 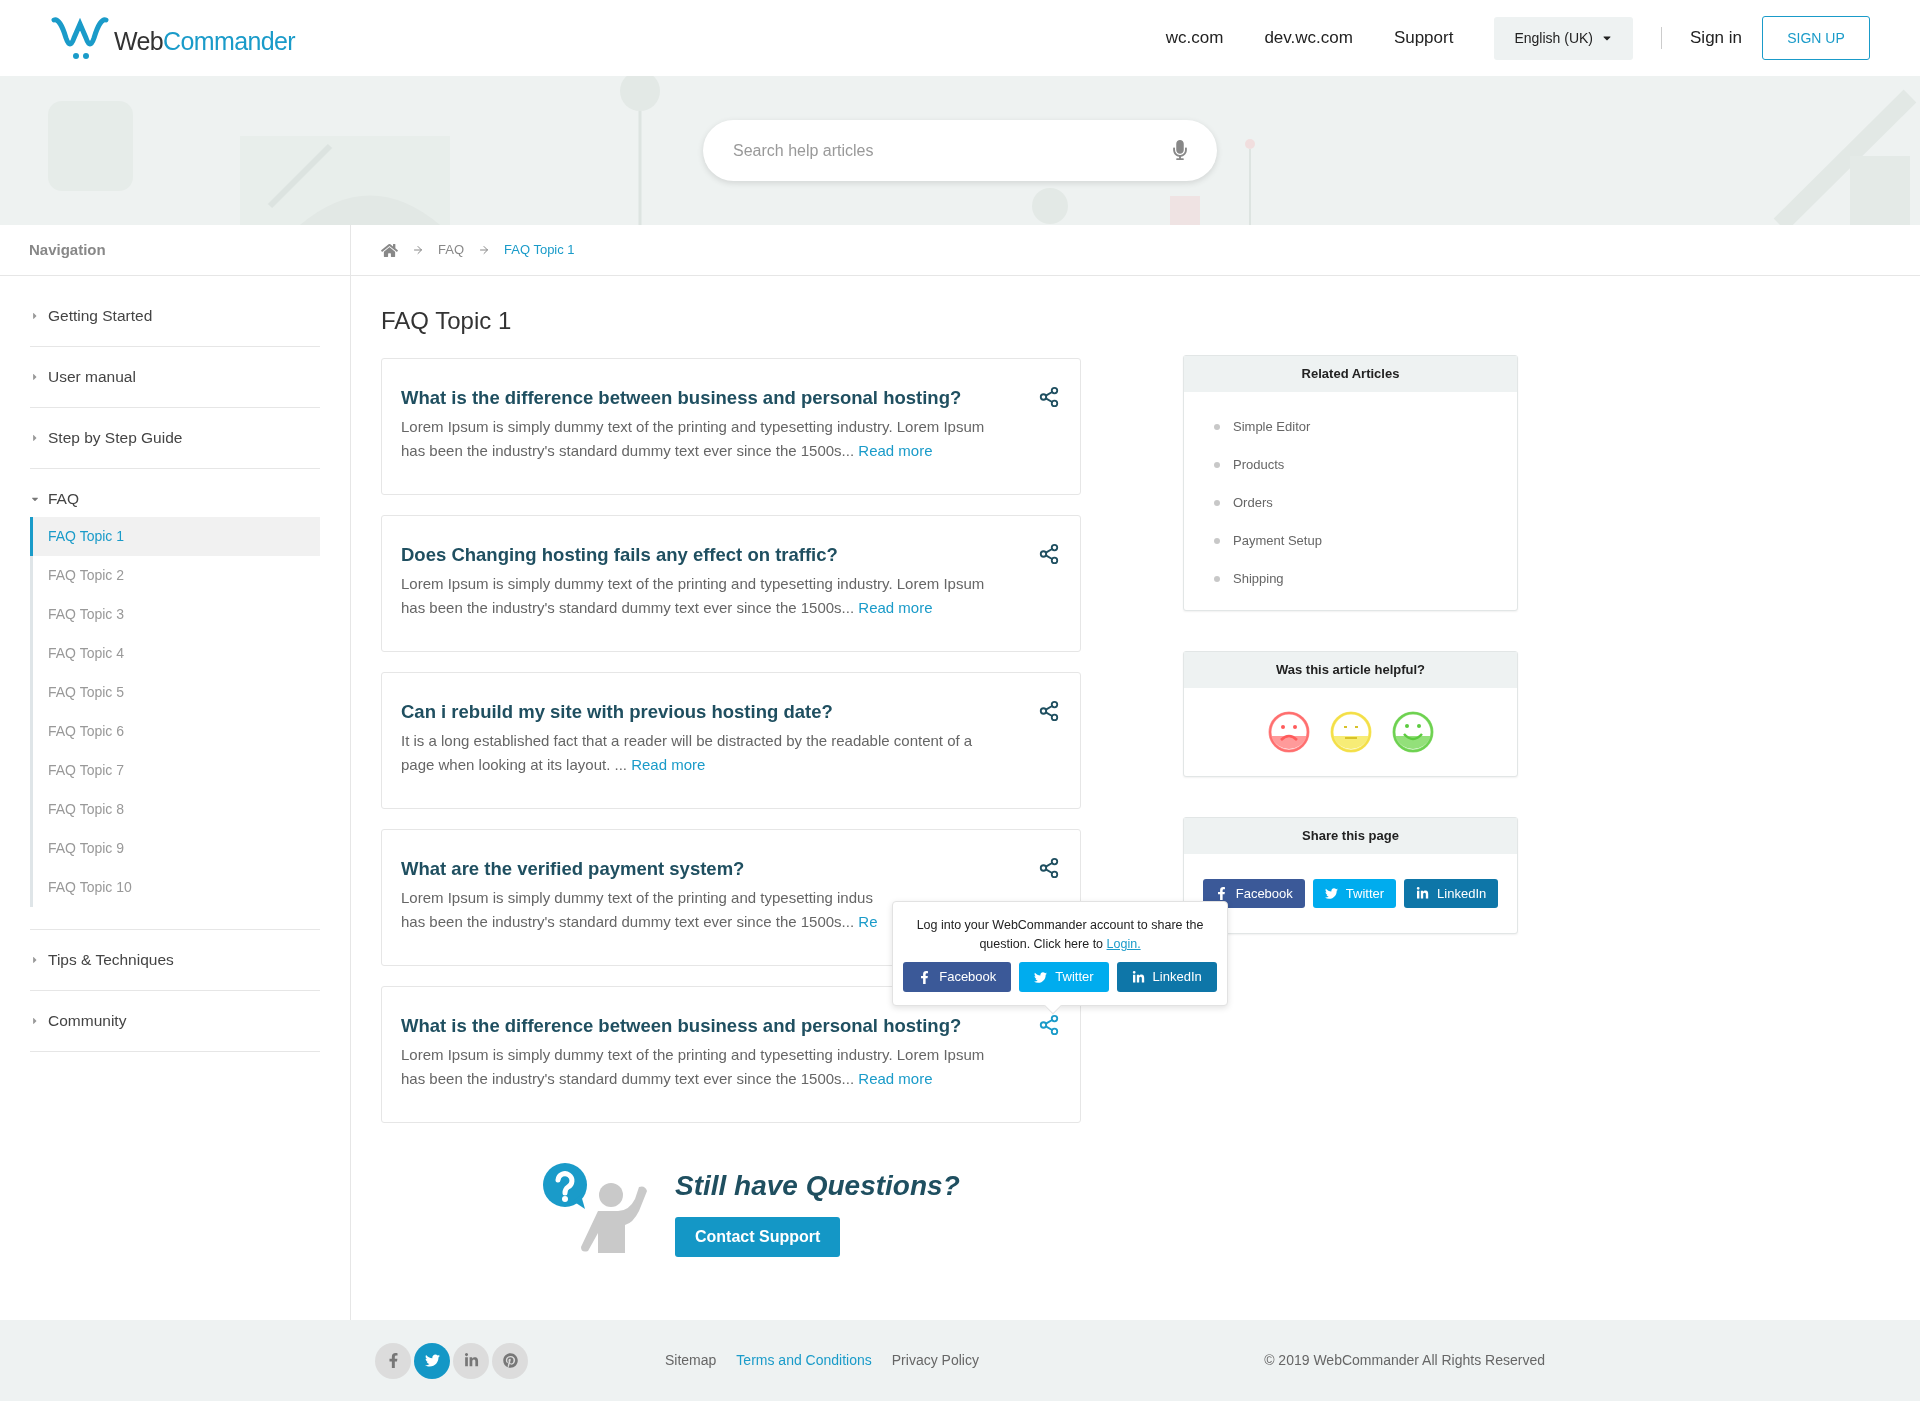 What do you see at coordinates (1272, 427) in the screenshot?
I see `related-article-link: Simple Editor` at bounding box center [1272, 427].